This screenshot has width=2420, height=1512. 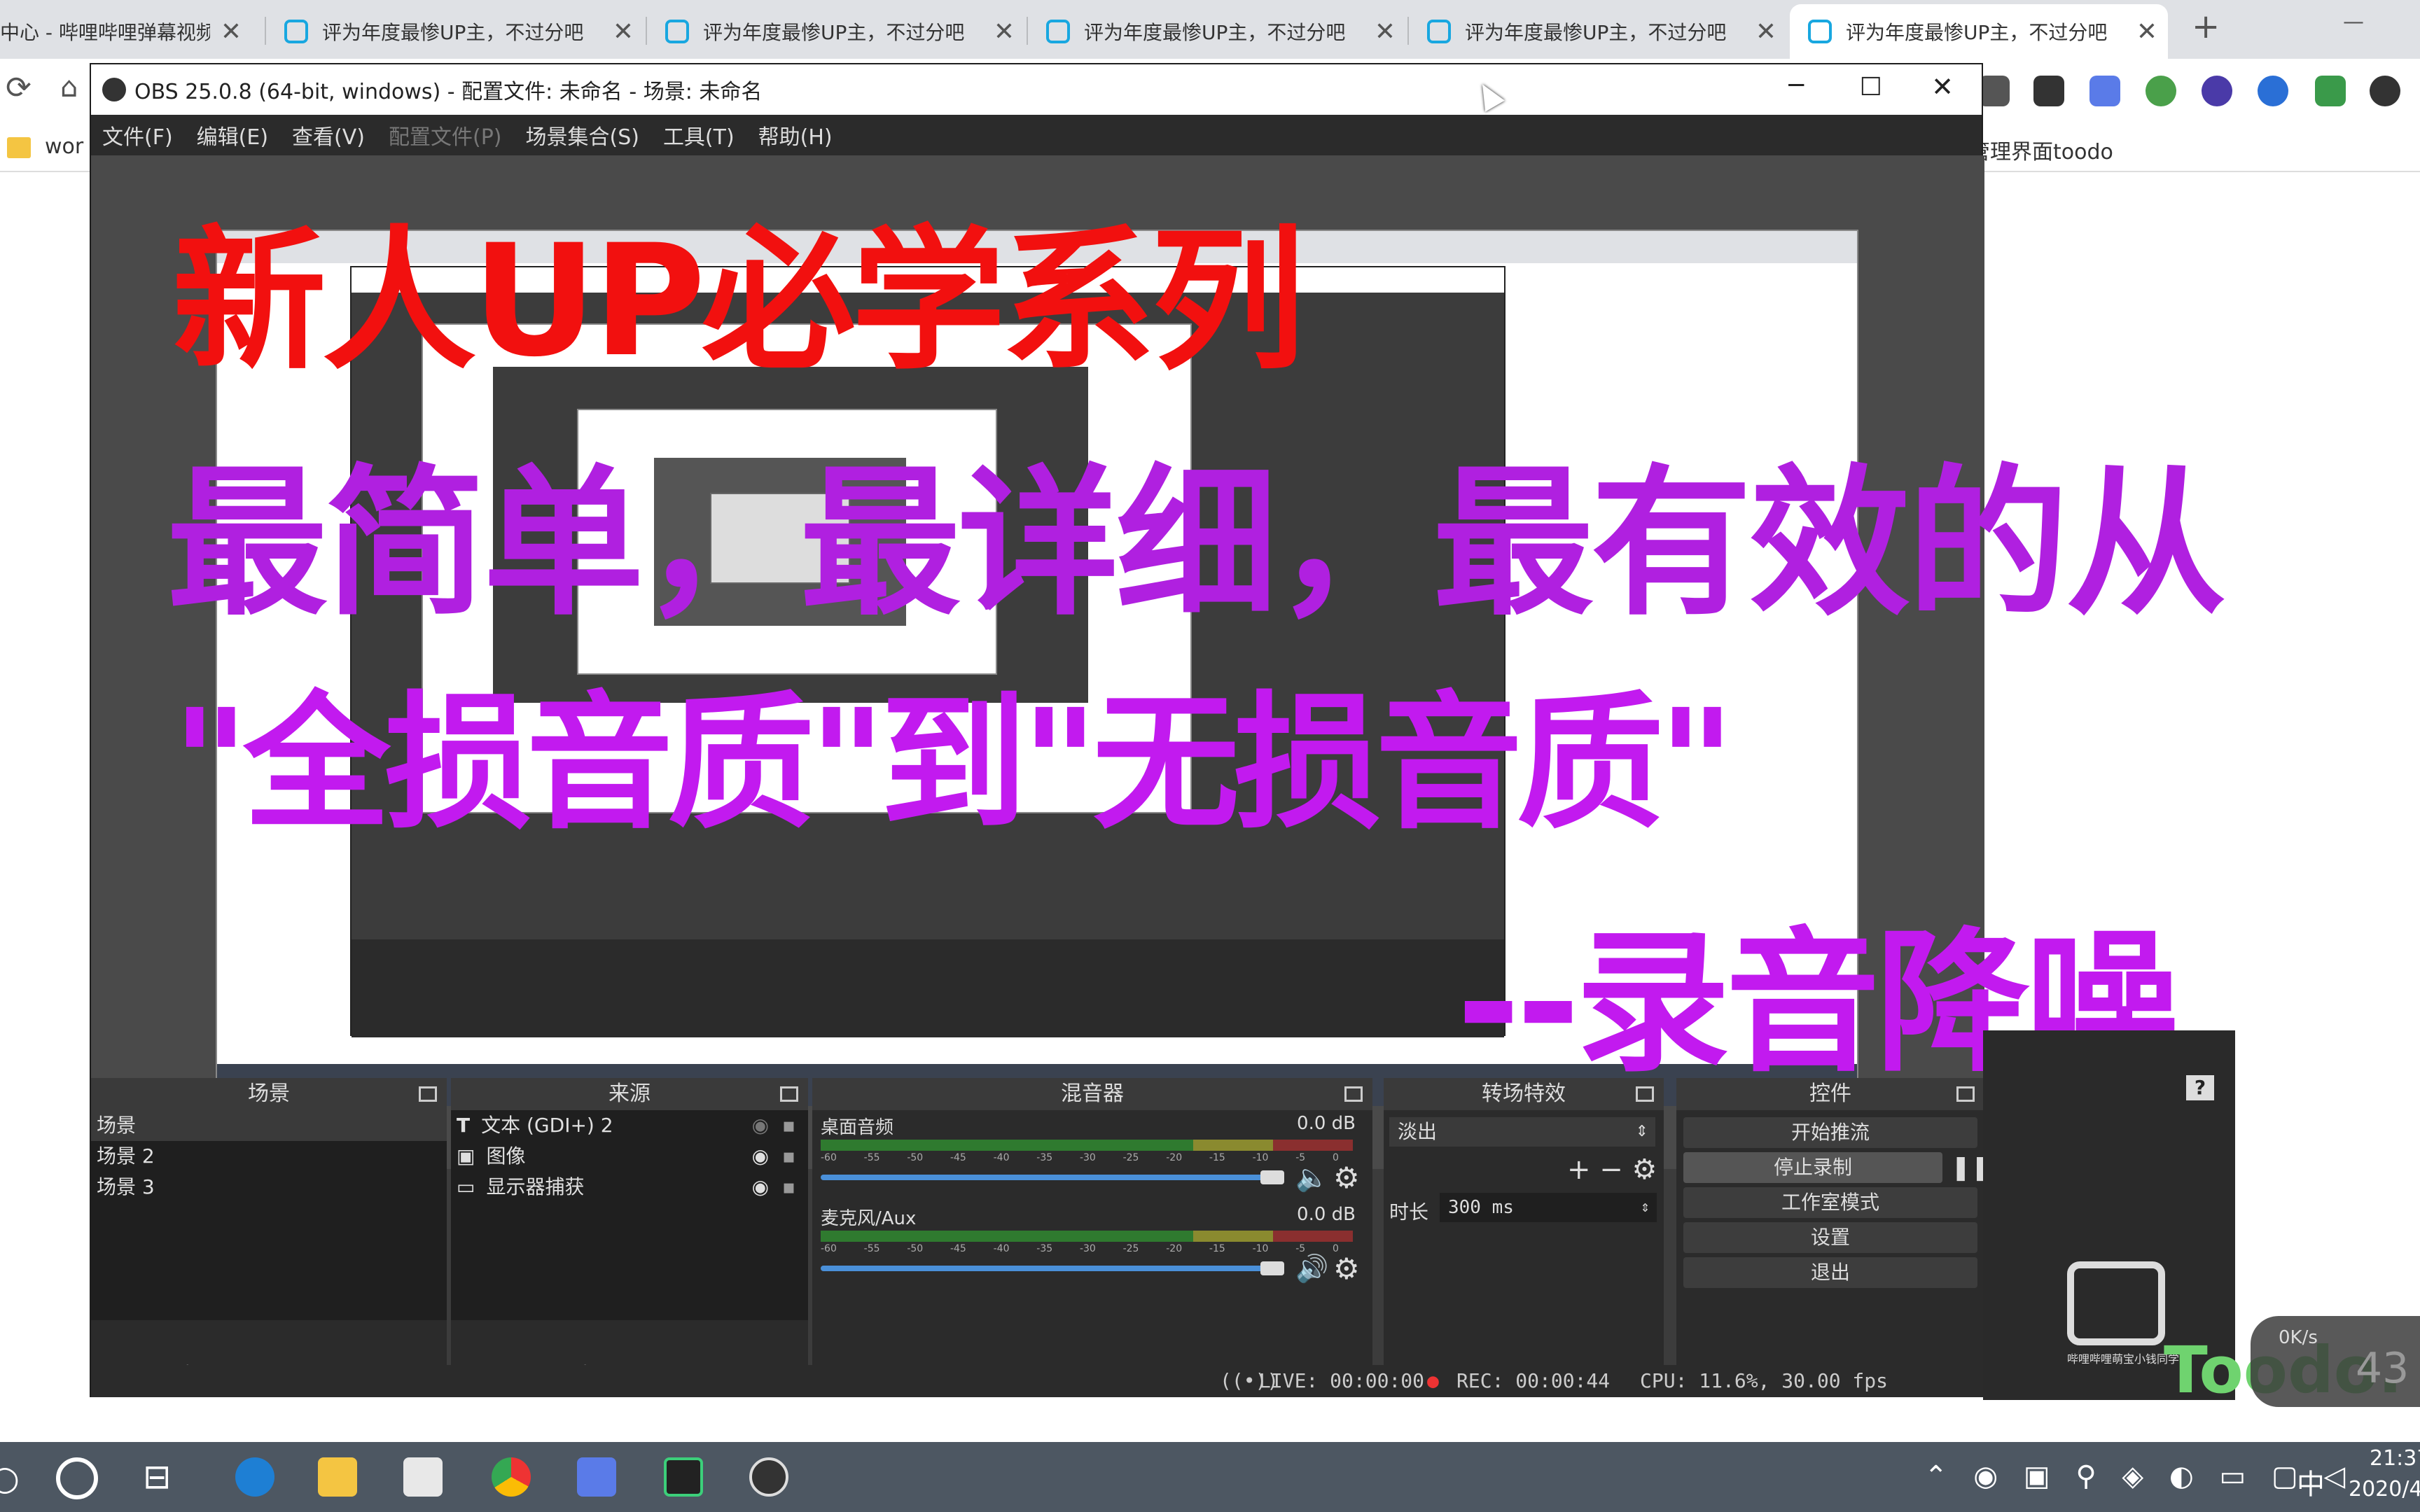 What do you see at coordinates (2395, 1458) in the screenshot?
I see `clock-time: 21:37` at bounding box center [2395, 1458].